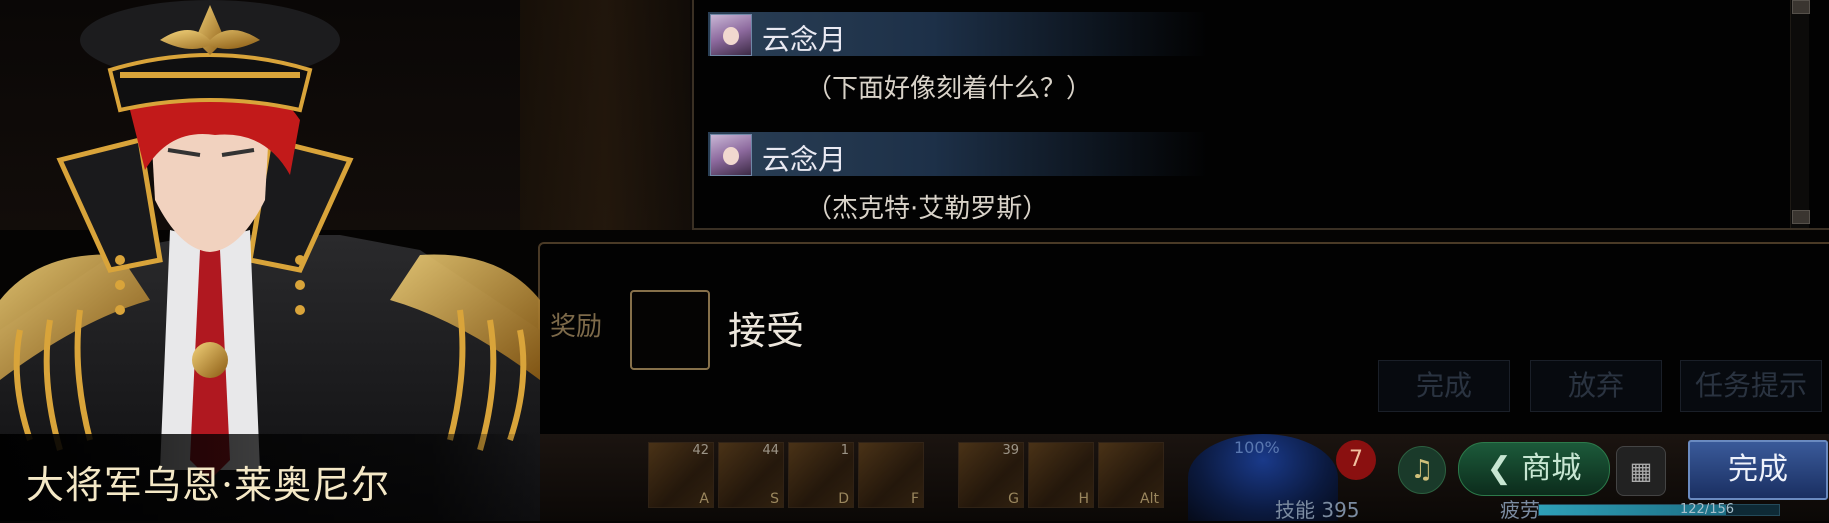 The image size is (1829, 523). Describe the element at coordinates (968, 182) in the screenshot. I see `dialog-message: 云念月 （杰克特·艾勒罗斯）` at that location.